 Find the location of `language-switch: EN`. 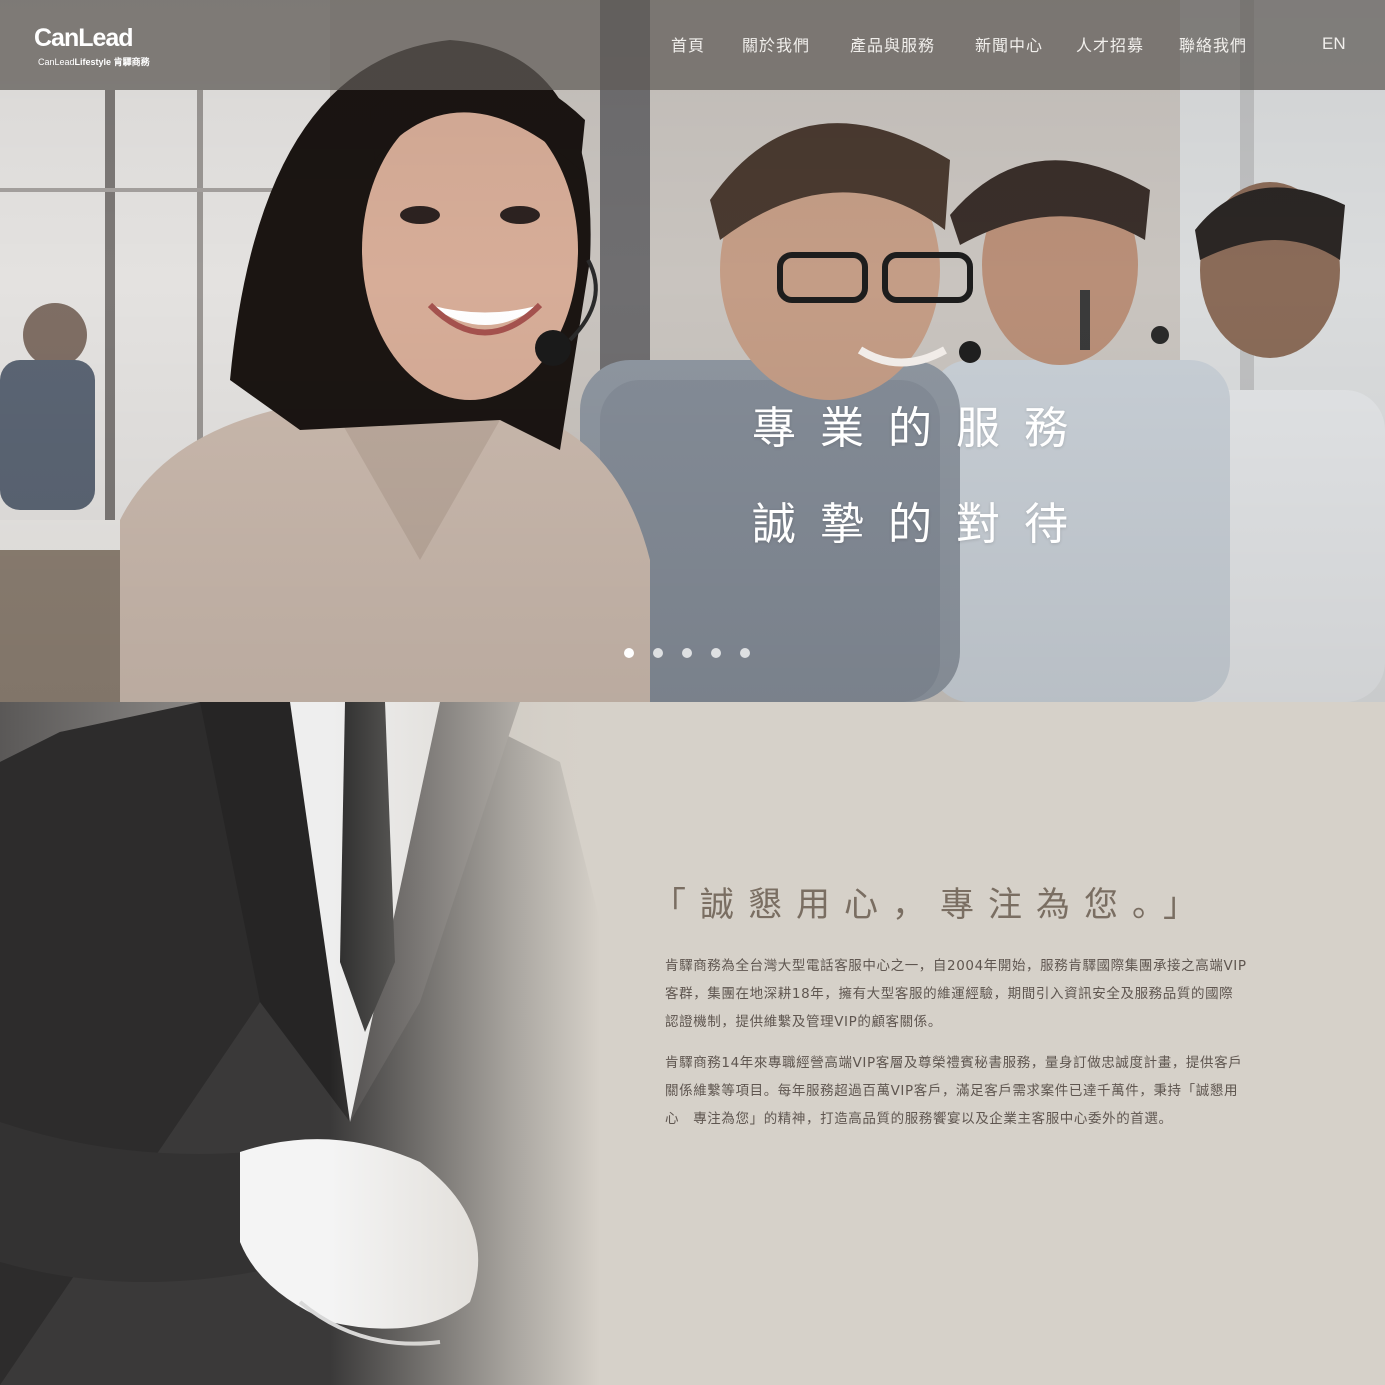

language-switch: EN is located at coordinates (1334, 44).